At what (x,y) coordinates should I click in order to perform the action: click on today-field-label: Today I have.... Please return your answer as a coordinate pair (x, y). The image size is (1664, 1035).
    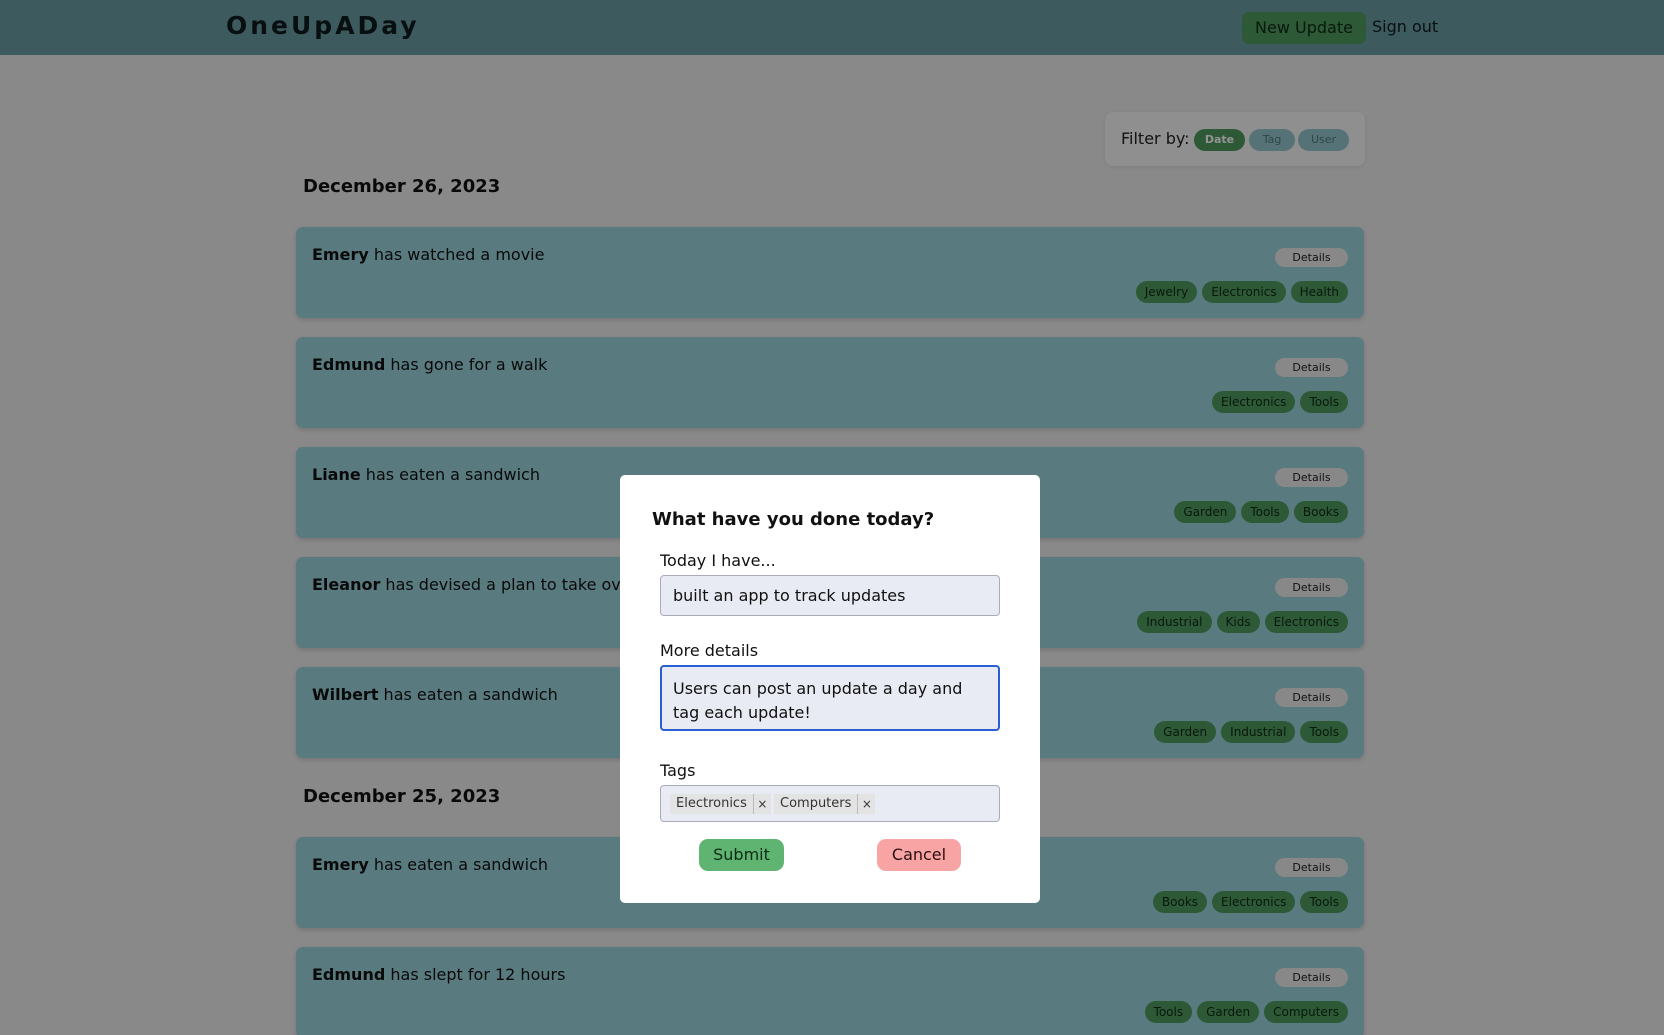
    Looking at the image, I should click on (718, 560).